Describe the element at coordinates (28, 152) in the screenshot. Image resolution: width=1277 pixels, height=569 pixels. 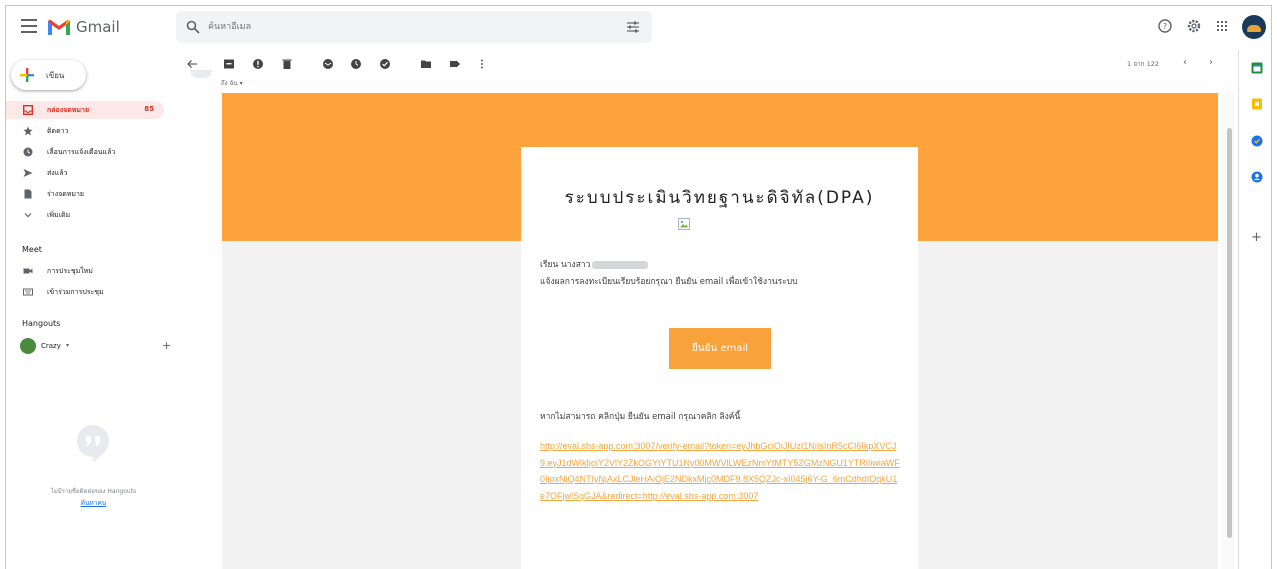
I see `clock-icon` at that location.